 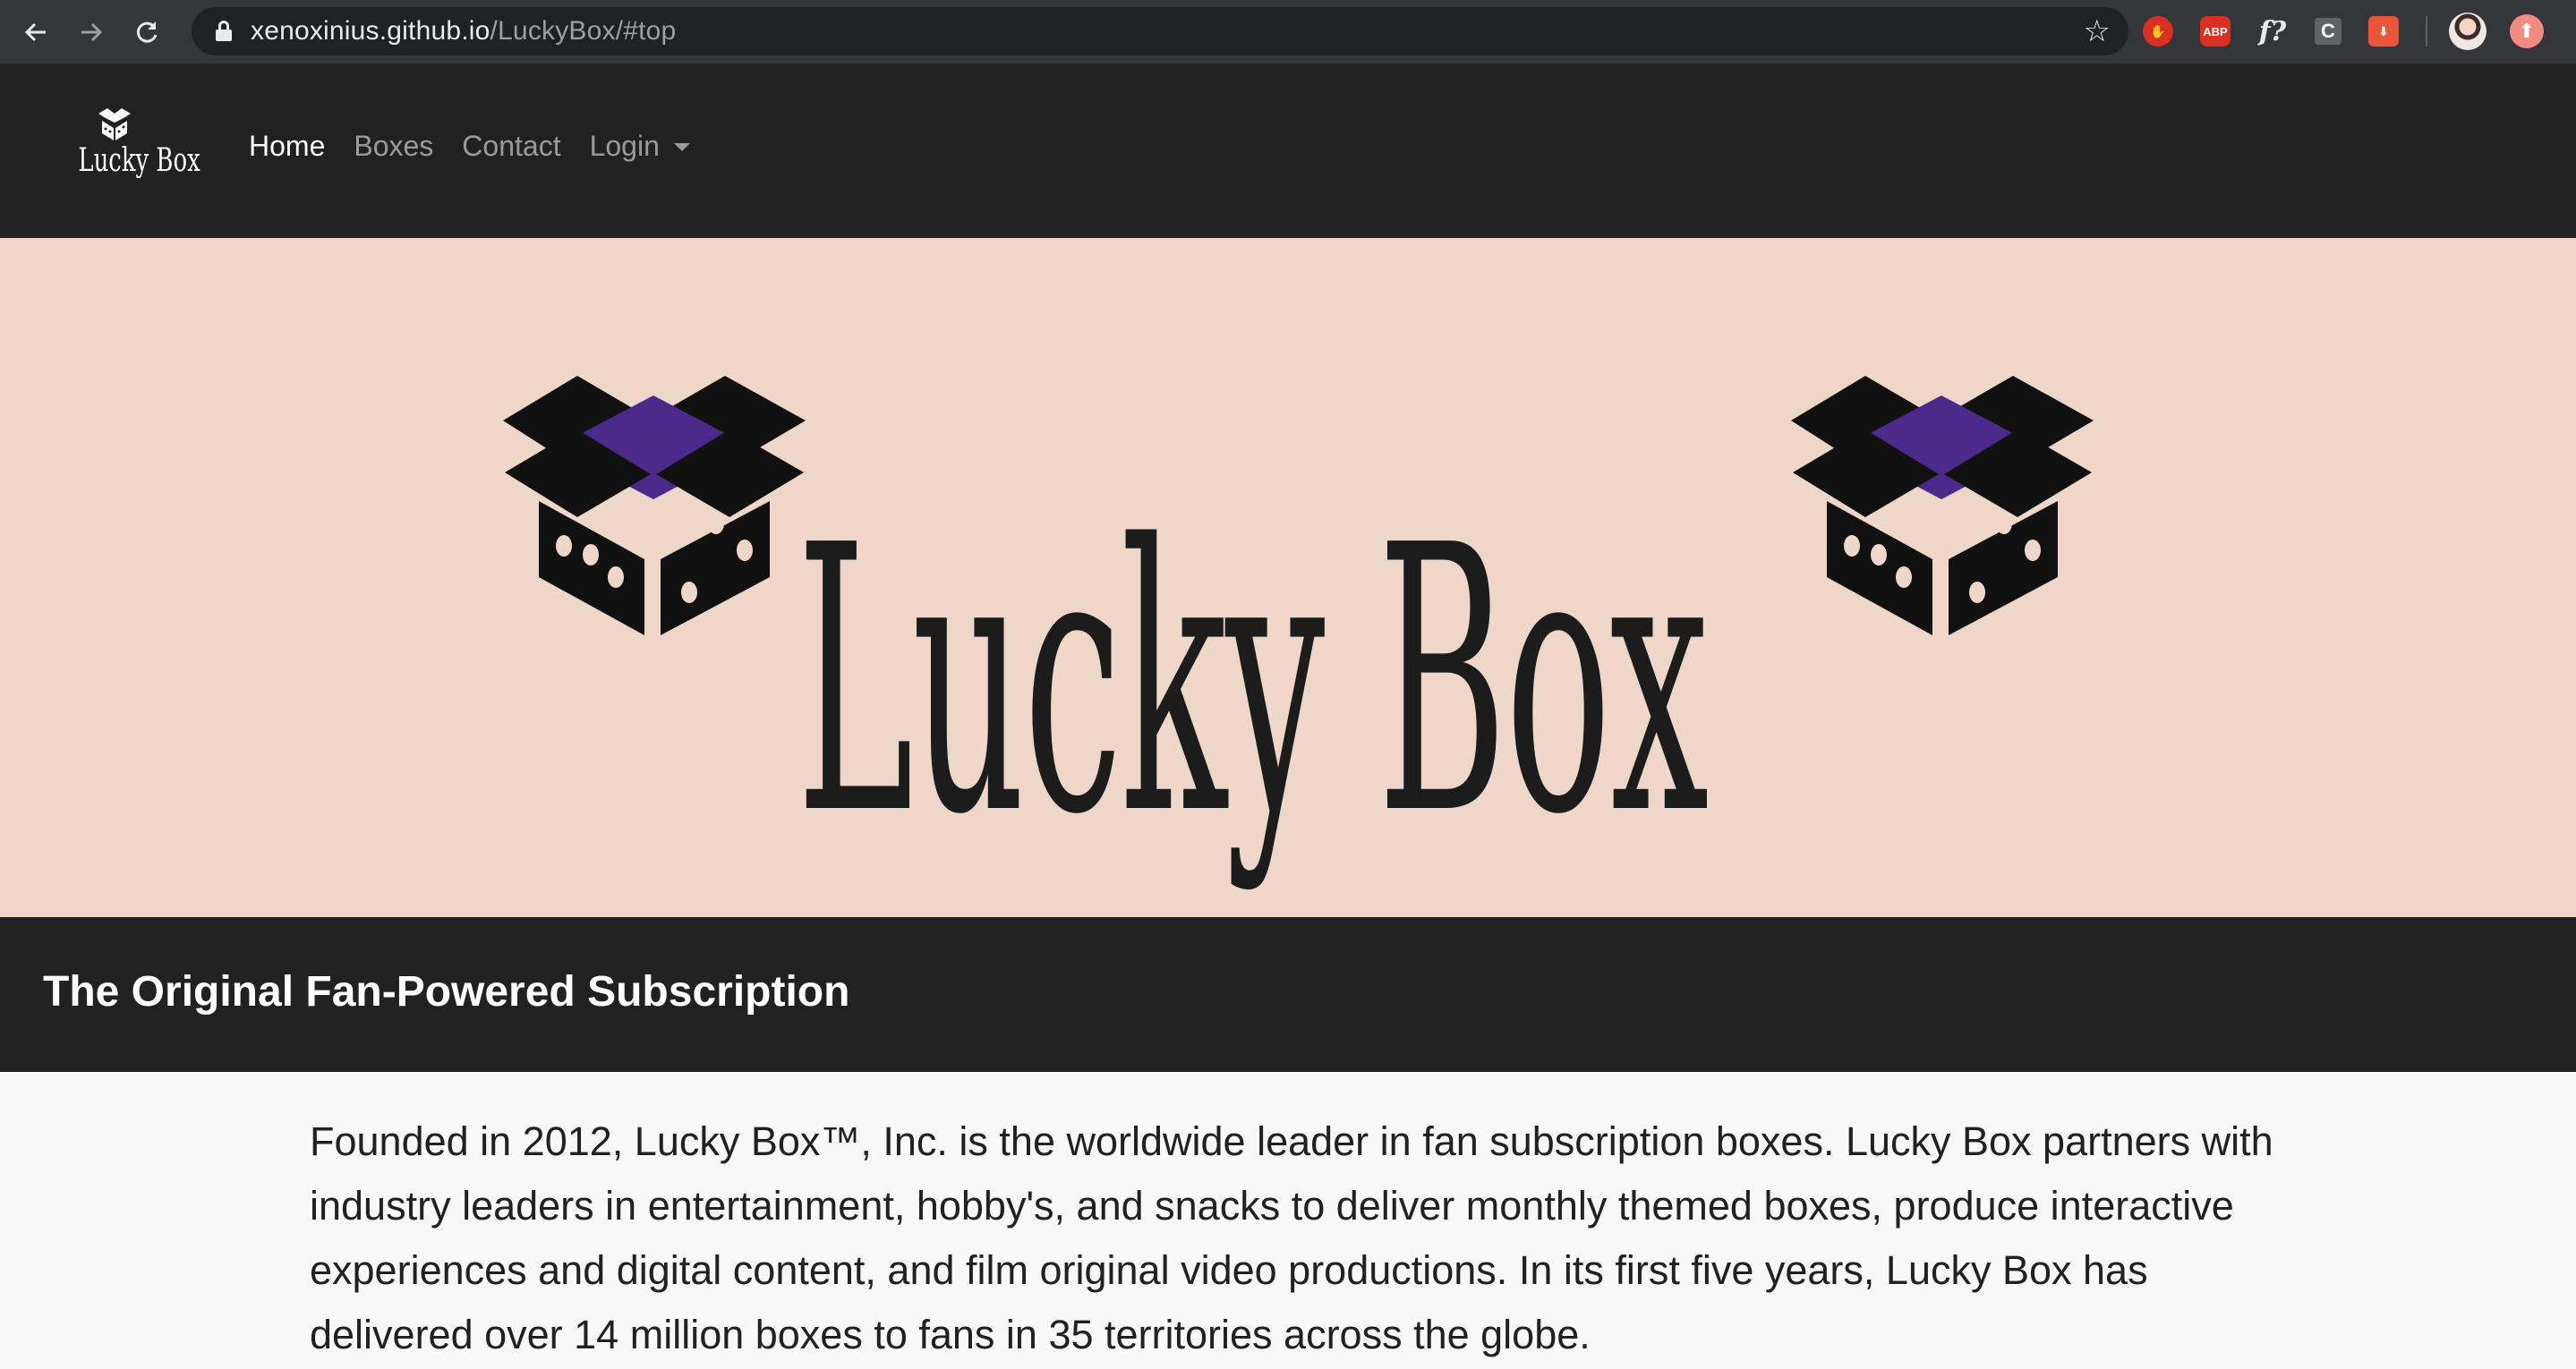 I want to click on update-arrow-icon: ⬆, so click(x=2527, y=31).